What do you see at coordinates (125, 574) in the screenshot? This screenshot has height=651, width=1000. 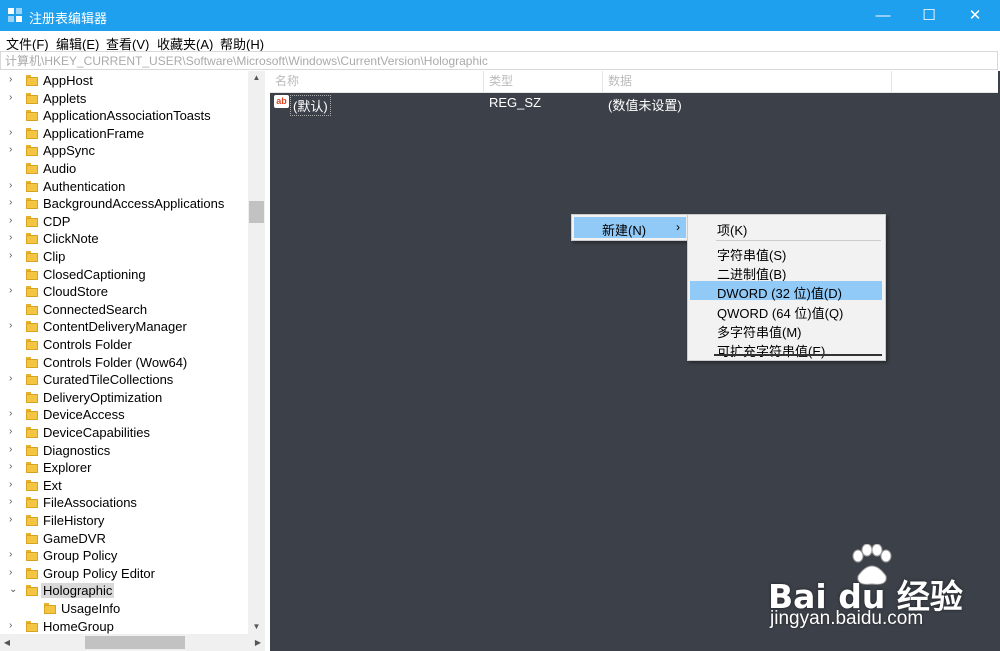 I see `tree-item: › Group Policy Editor` at bounding box center [125, 574].